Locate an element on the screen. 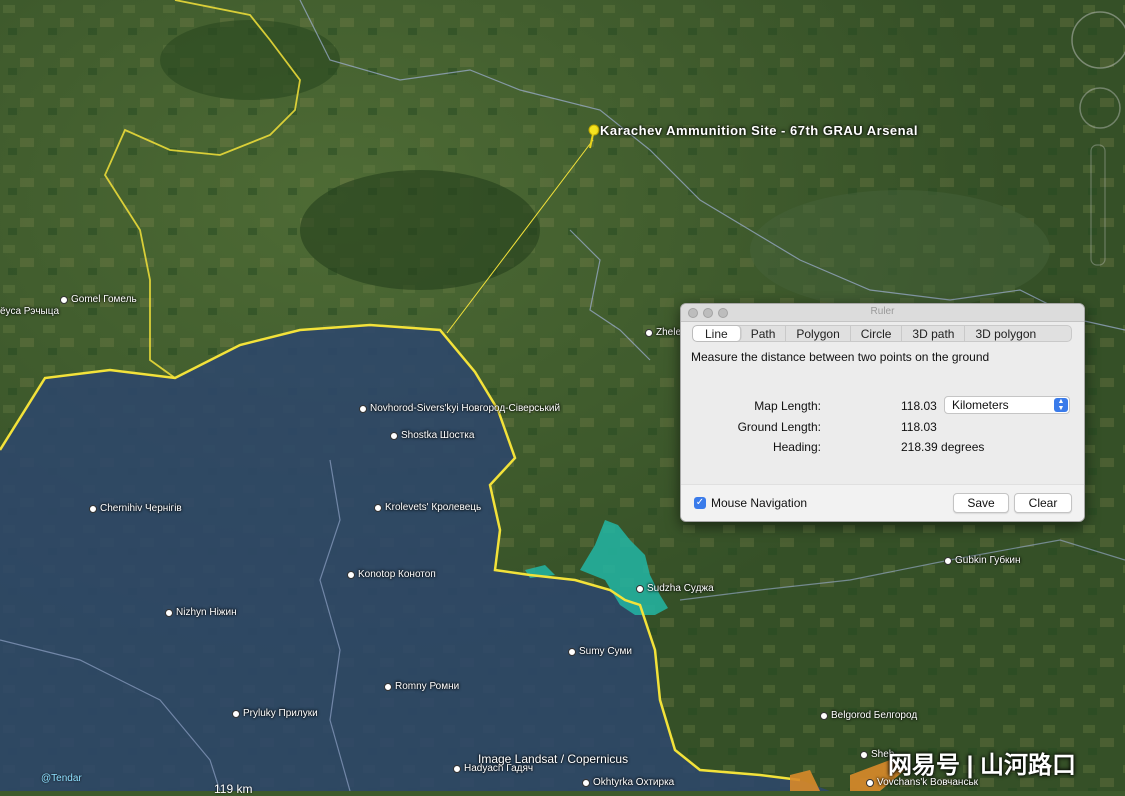  imagery-credit: Image Landsat / Copernicus is located at coordinates (553, 759).